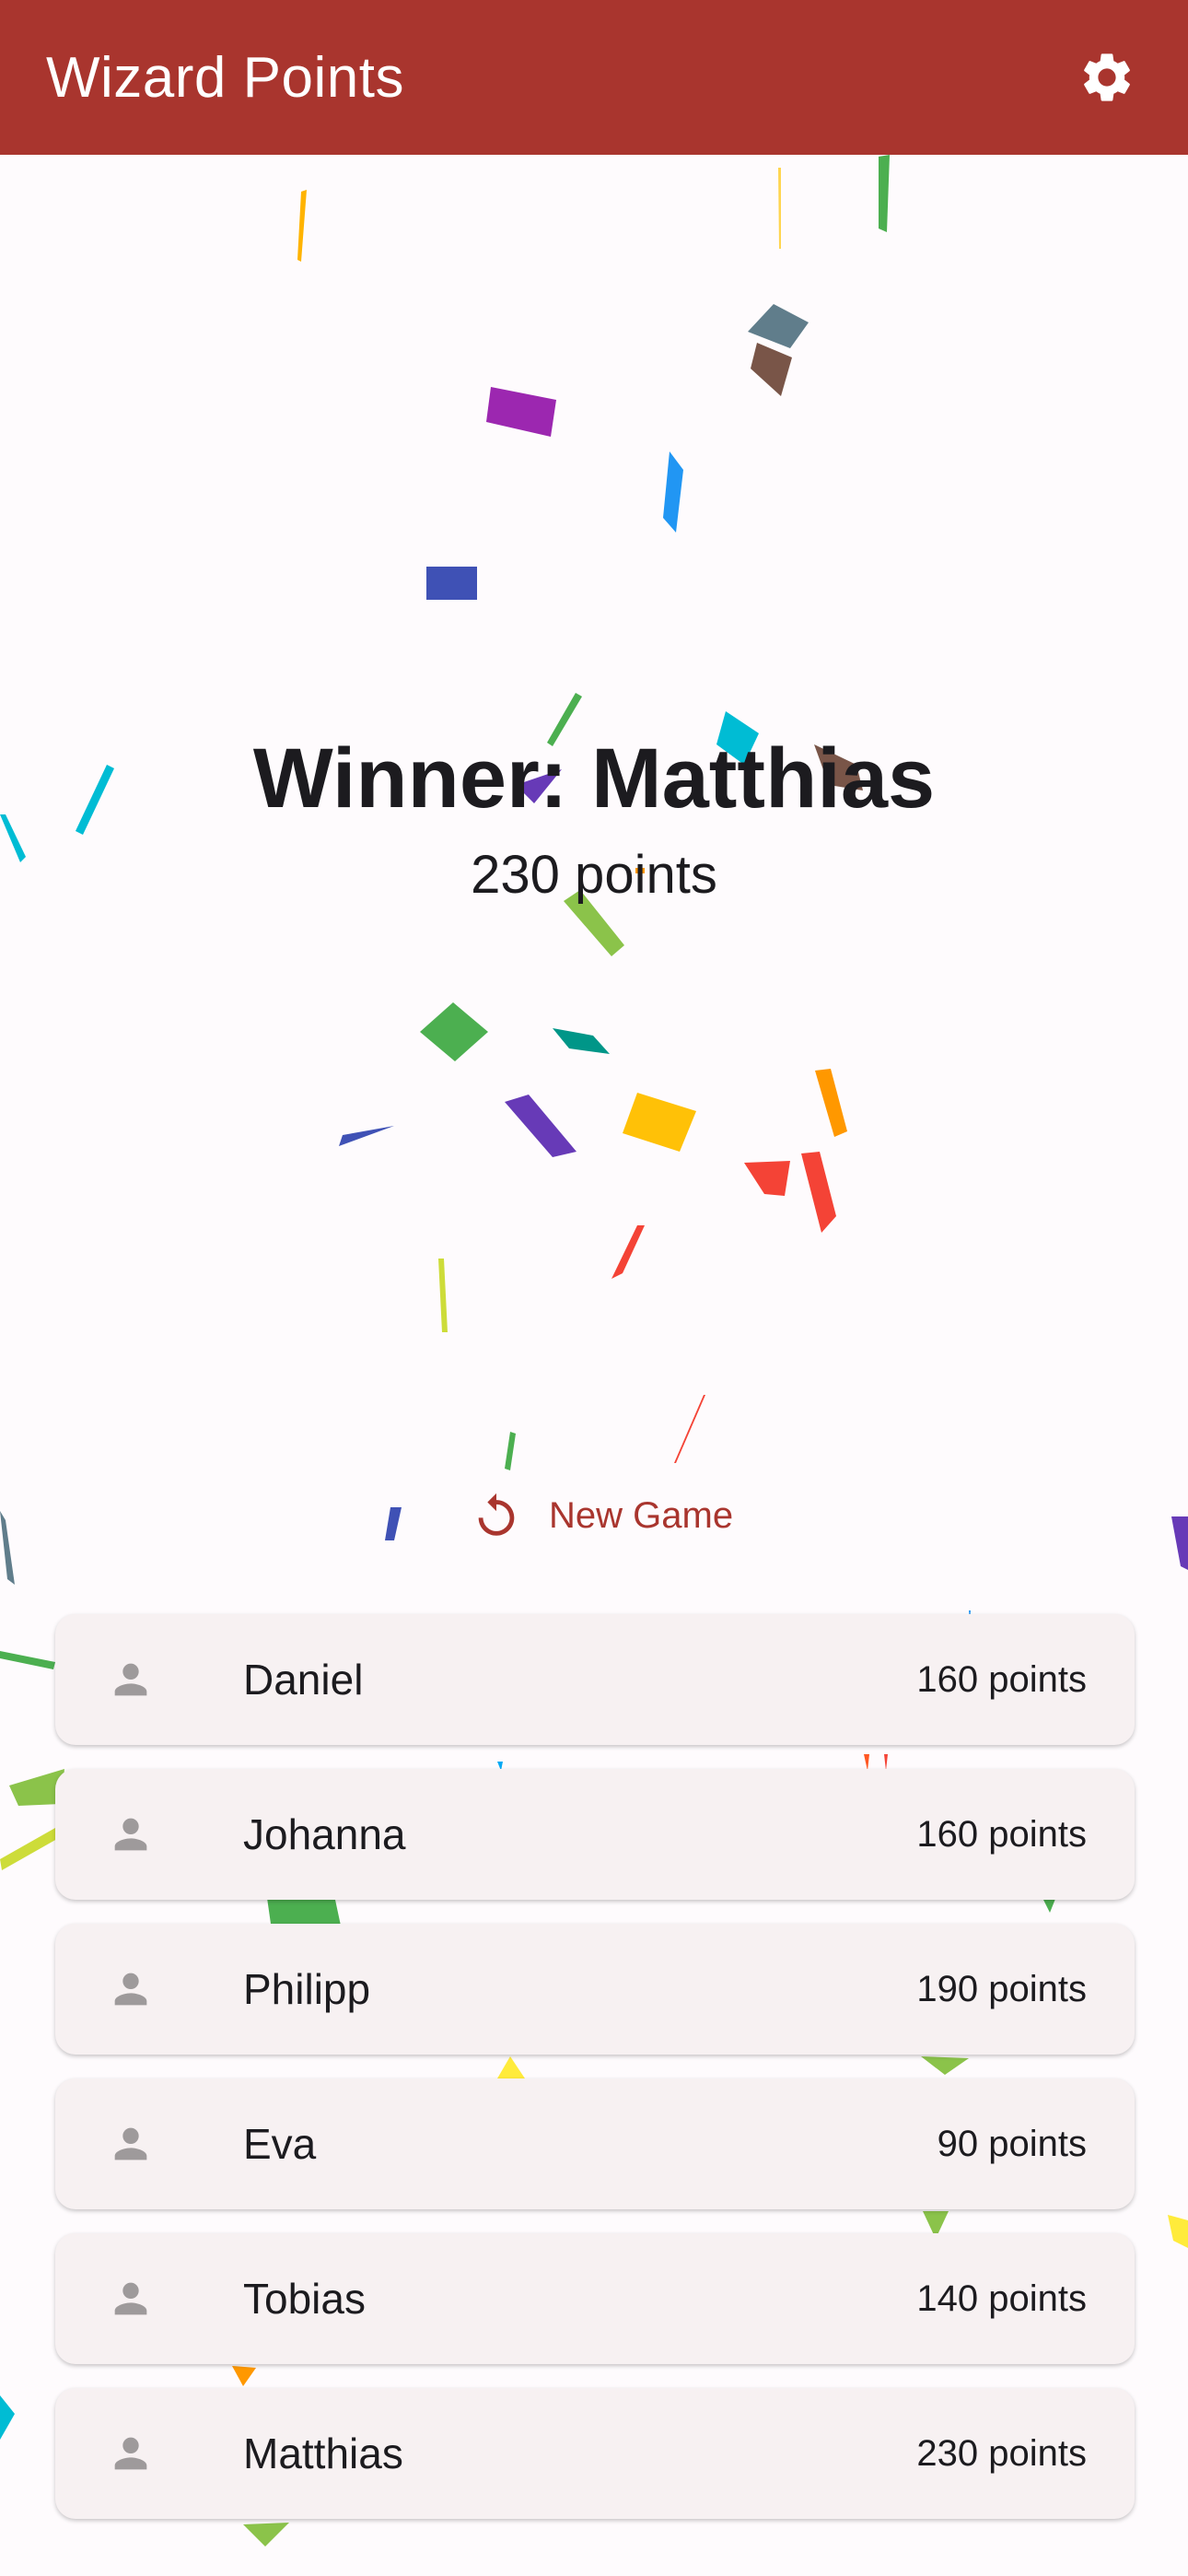 This screenshot has width=1188, height=2576. What do you see at coordinates (595, 2298) in the screenshot?
I see `player-card: Tobias 140 points` at bounding box center [595, 2298].